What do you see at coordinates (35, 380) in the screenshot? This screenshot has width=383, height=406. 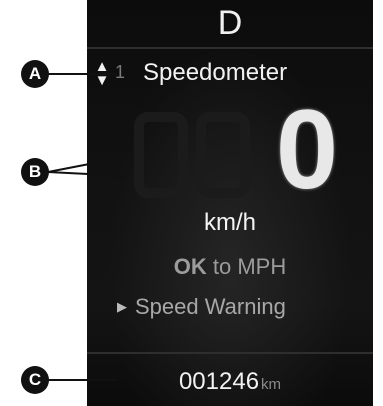 I see `callout-c-badge: C` at bounding box center [35, 380].